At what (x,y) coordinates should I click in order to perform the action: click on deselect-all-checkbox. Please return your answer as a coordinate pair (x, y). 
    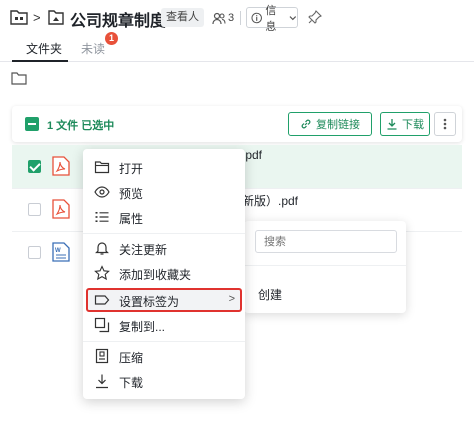
    Looking at the image, I should click on (32, 124).